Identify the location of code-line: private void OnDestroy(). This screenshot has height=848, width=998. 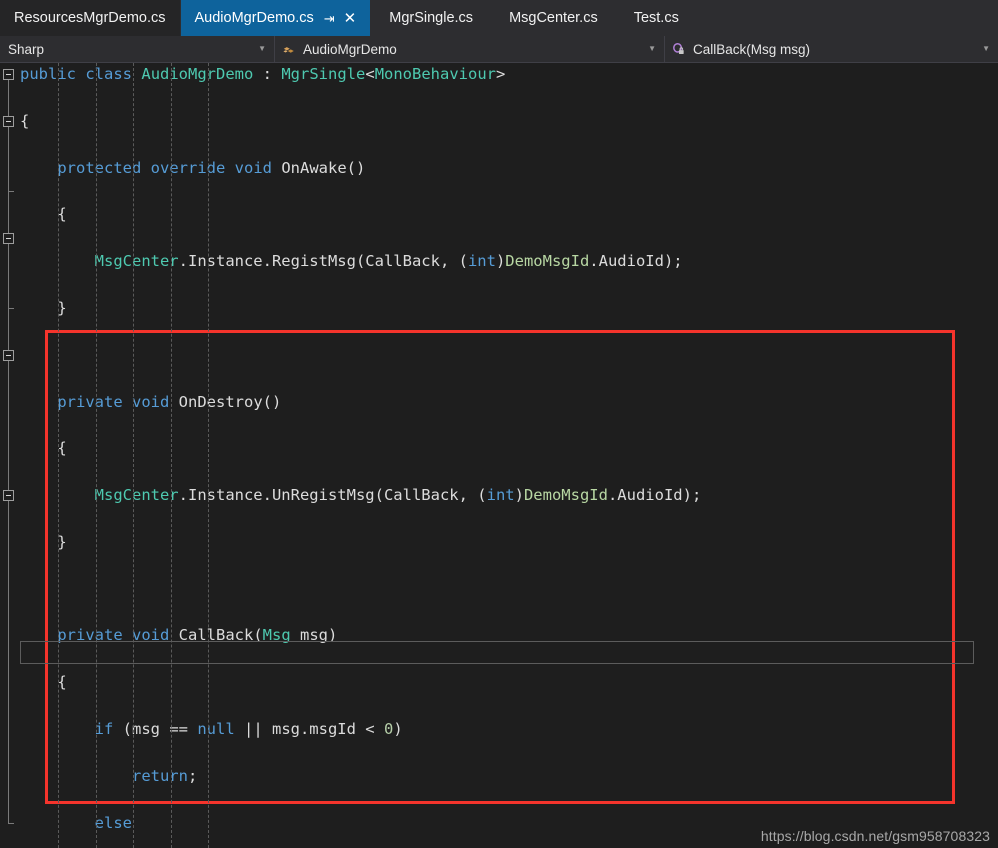
(508, 402).